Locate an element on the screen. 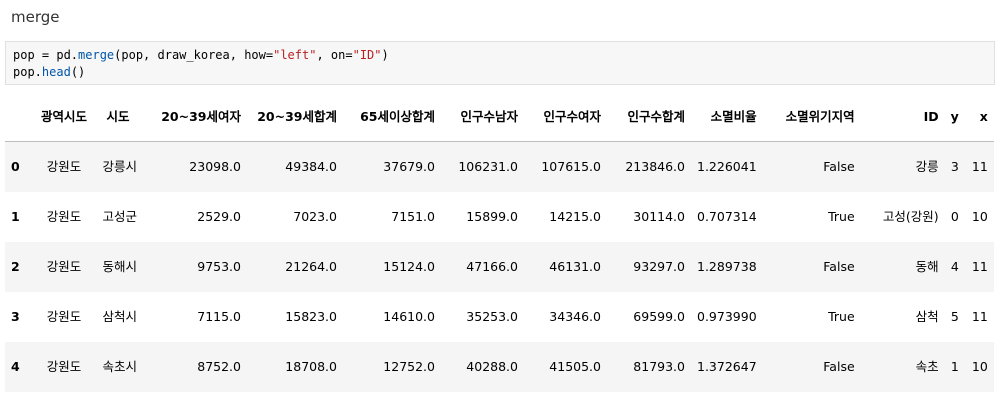 This screenshot has width=997, height=408. table-cell: 8752.0 is located at coordinates (219, 366).